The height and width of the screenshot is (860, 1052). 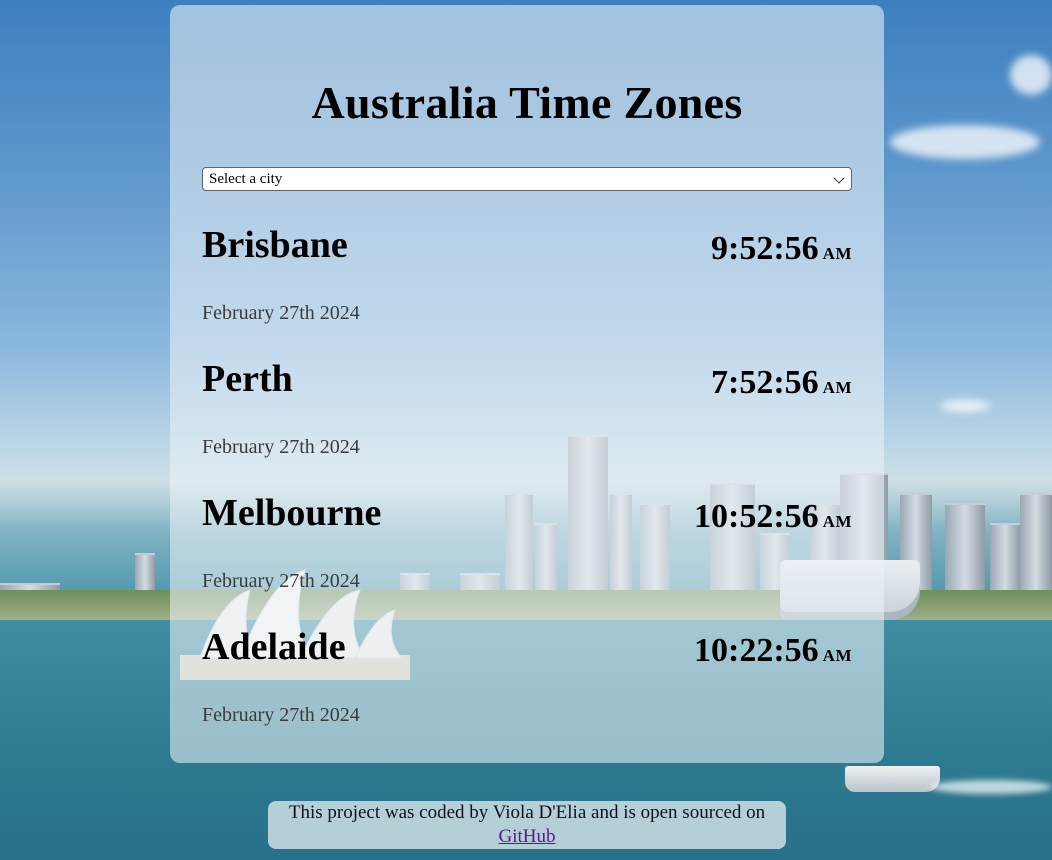 What do you see at coordinates (246, 179) in the screenshot?
I see `city-select-value: Select a city` at bounding box center [246, 179].